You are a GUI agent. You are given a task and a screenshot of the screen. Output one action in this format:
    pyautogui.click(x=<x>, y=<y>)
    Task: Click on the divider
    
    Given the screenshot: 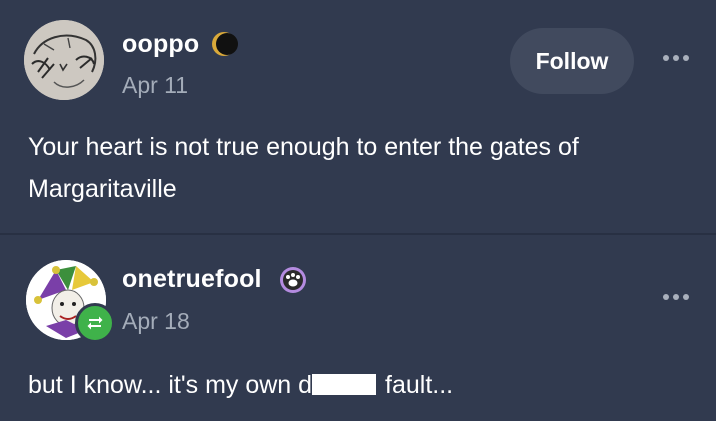 What is the action you would take?
    pyautogui.click(x=358, y=234)
    